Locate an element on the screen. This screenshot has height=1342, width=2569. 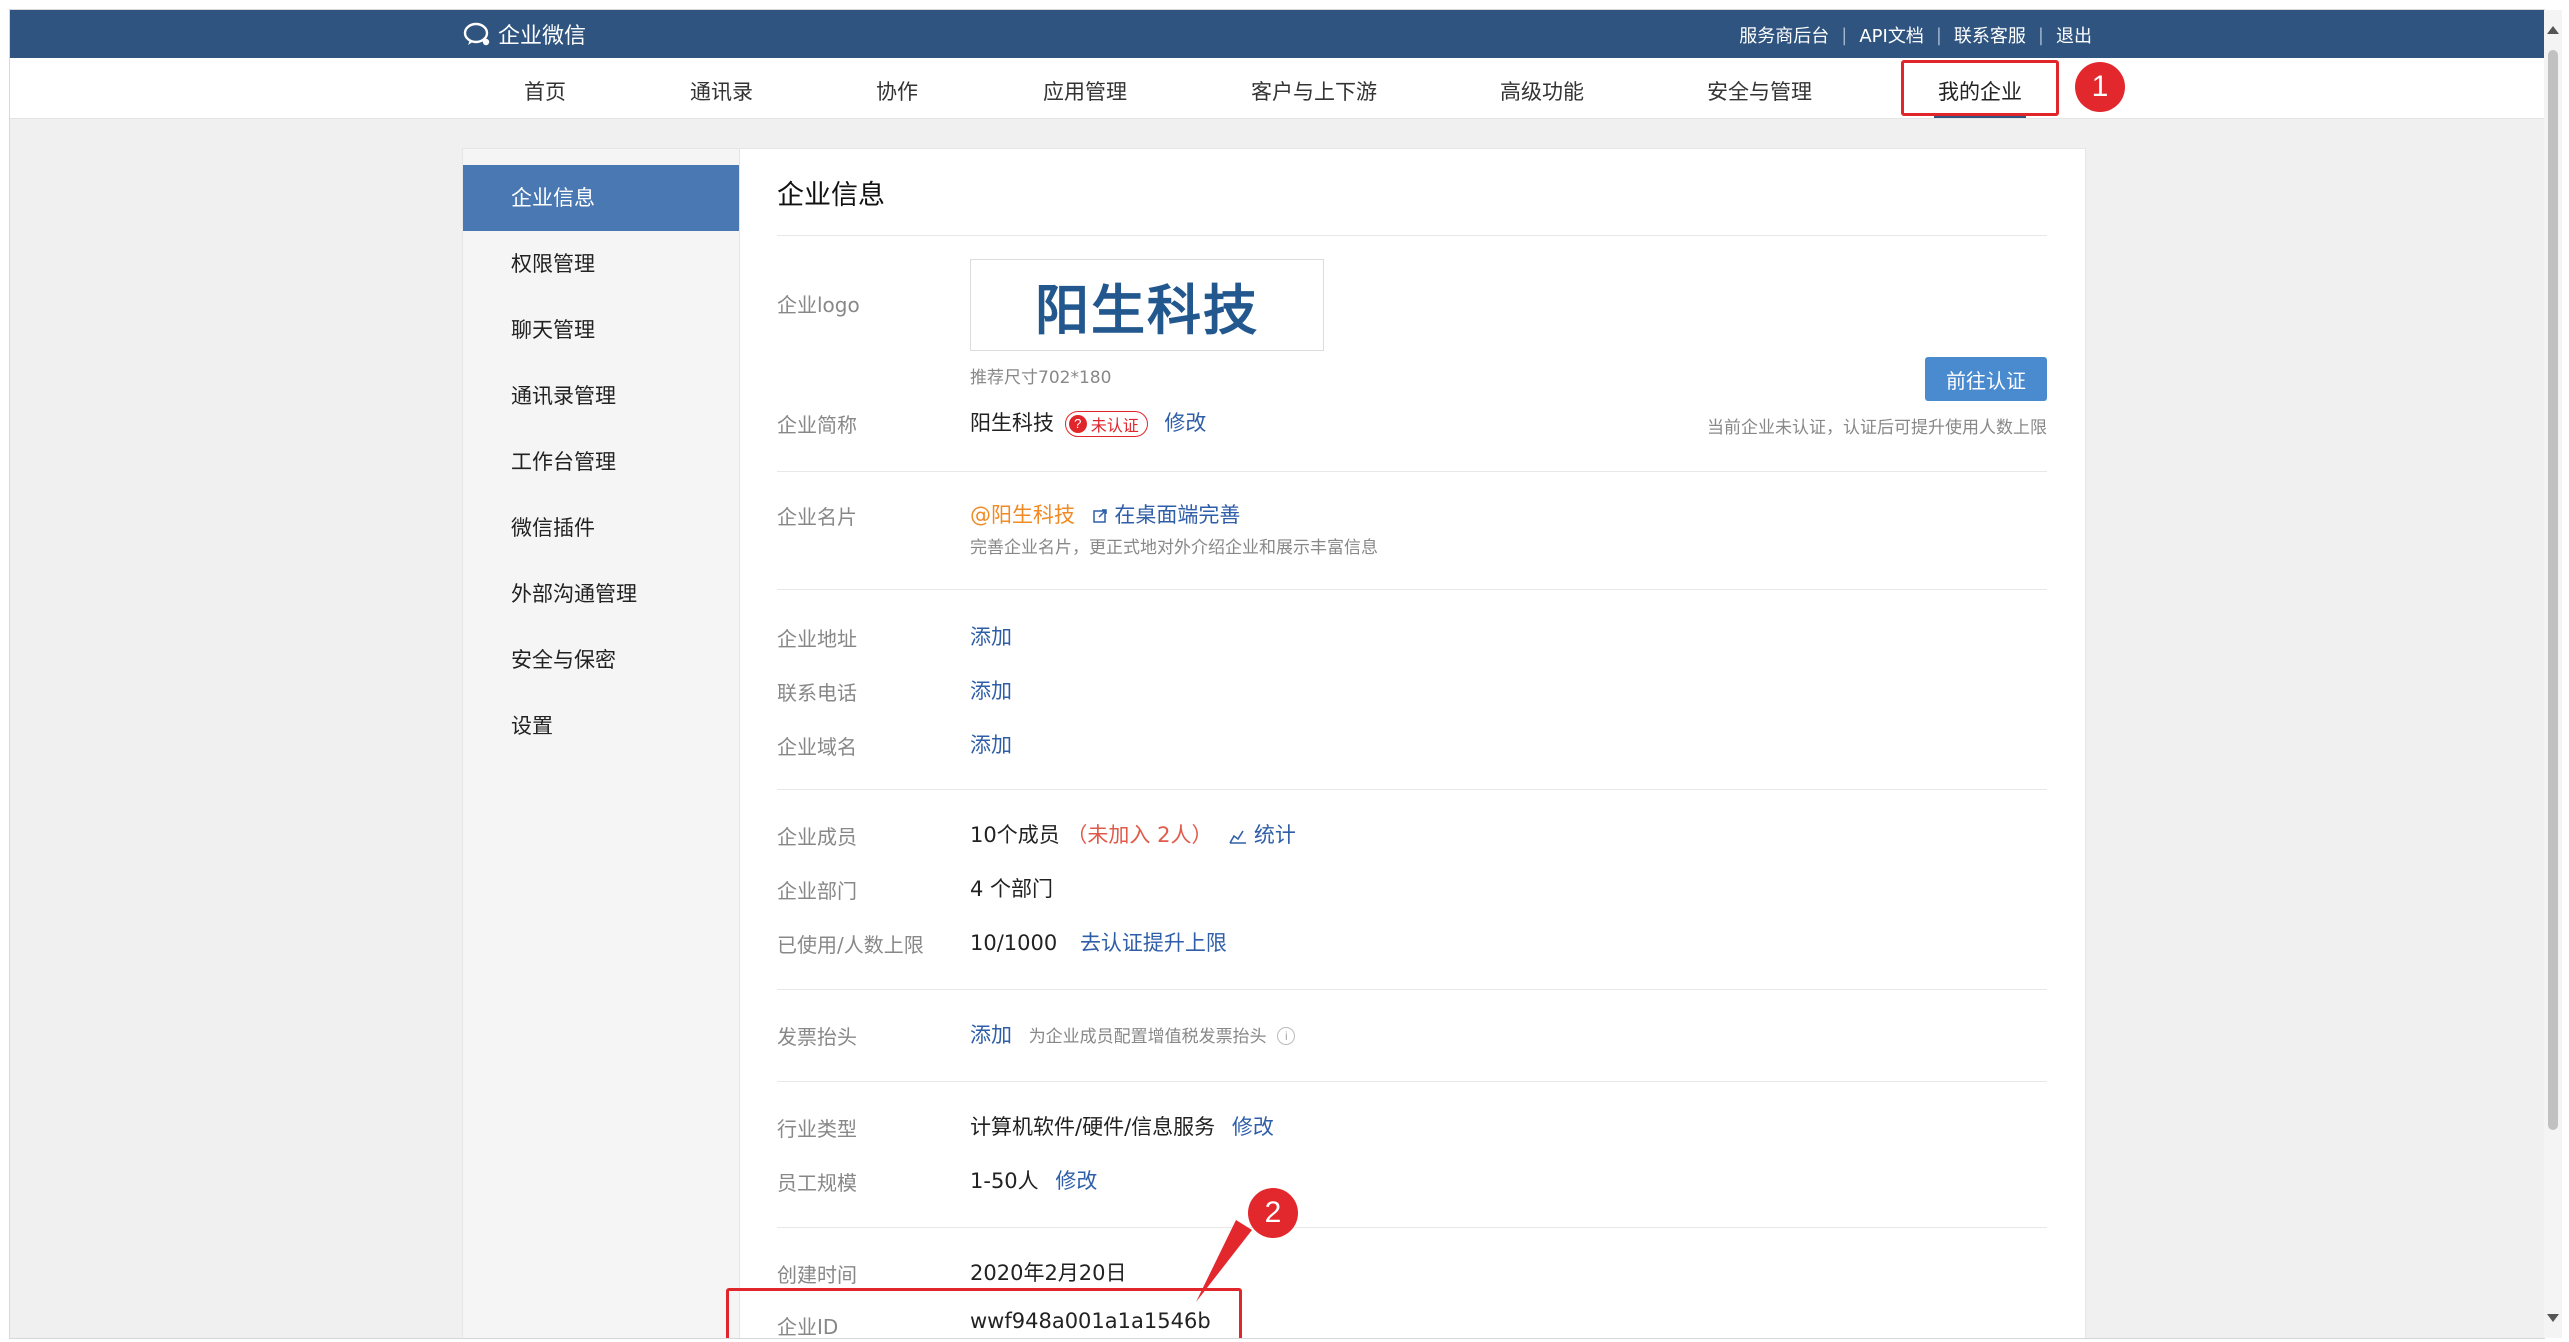
nav-home: 首页 is located at coordinates (545, 91).